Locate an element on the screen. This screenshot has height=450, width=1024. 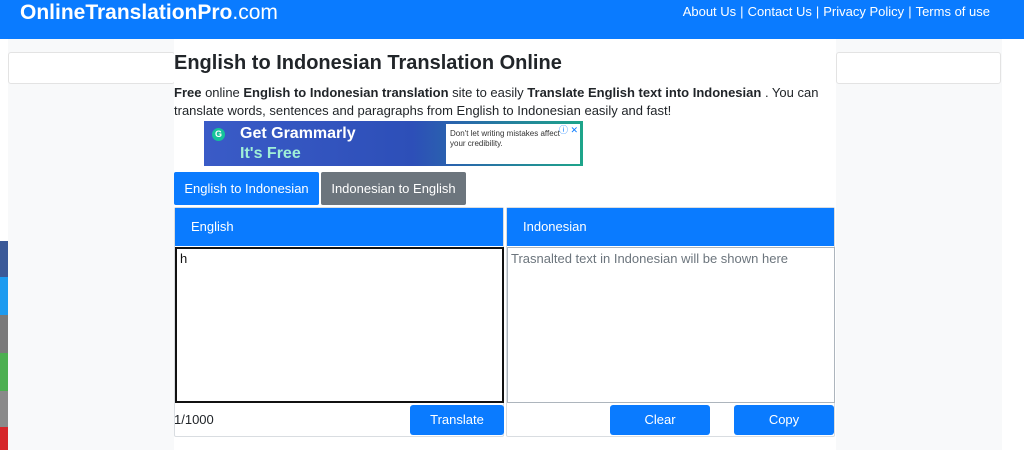
site-logo: OnlineTranslationPro.com is located at coordinates (149, 13).